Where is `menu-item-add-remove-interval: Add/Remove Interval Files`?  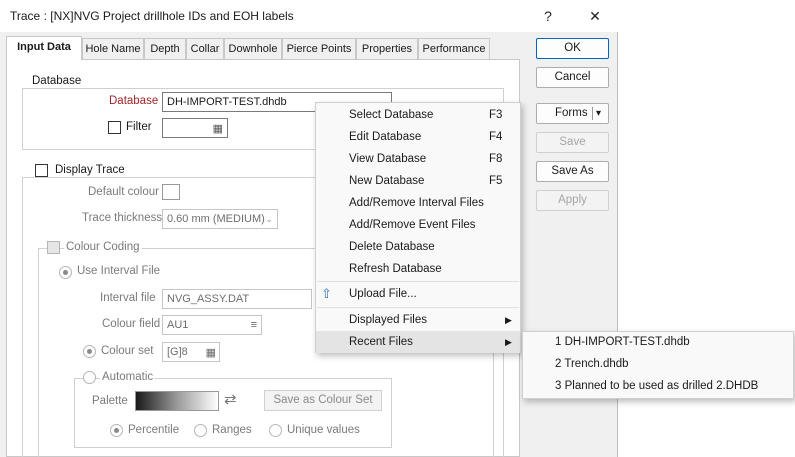
menu-item-add-remove-interval: Add/Remove Interval Files is located at coordinates (418, 203).